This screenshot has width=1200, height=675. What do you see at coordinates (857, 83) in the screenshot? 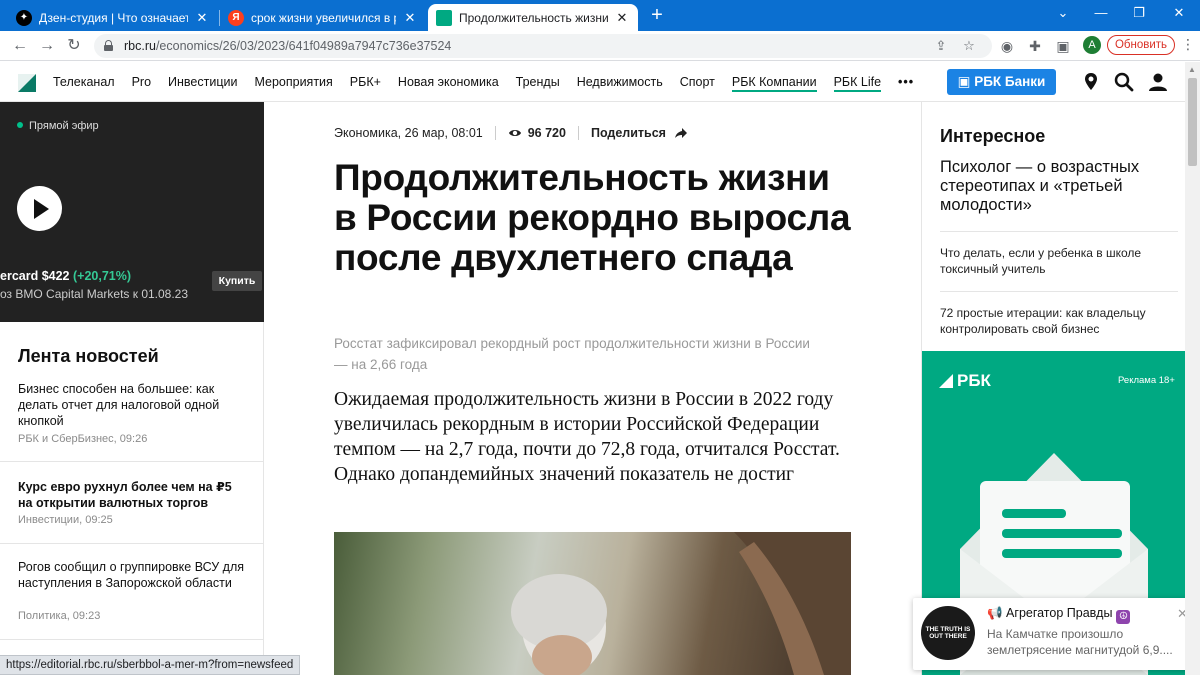
I see `nav-item-rbc-life: РБК Life` at bounding box center [857, 83].